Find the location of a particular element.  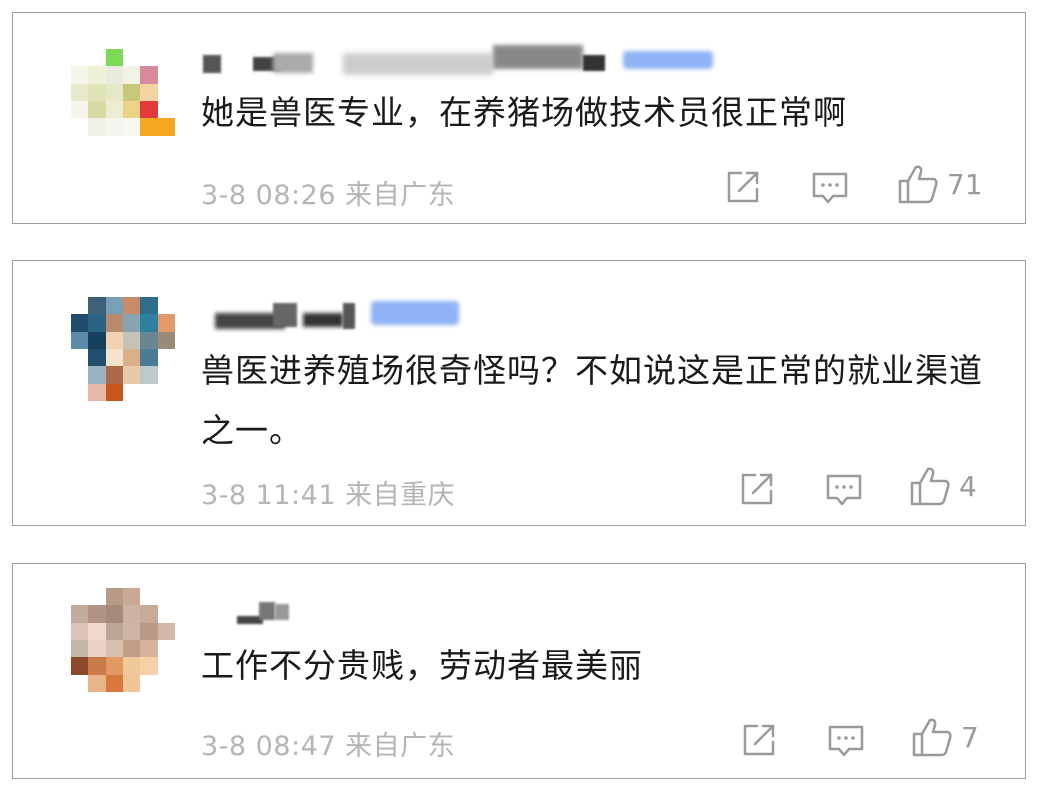

like-count: 71 is located at coordinates (965, 184).